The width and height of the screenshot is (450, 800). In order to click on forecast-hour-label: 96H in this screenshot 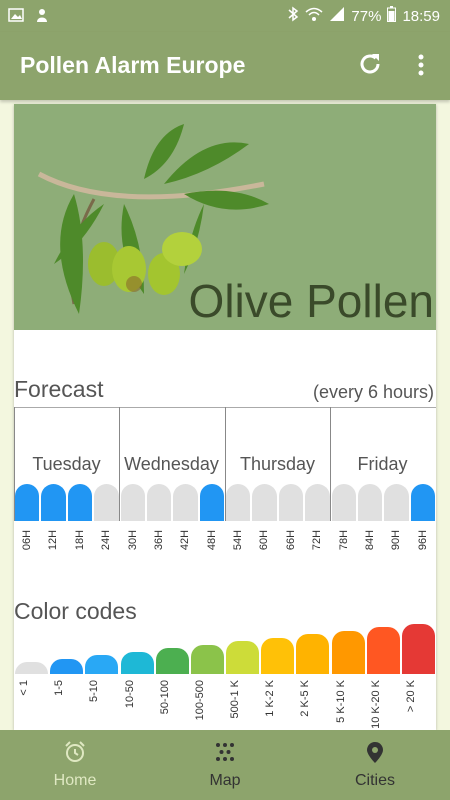, I will do `click(422, 539)`.